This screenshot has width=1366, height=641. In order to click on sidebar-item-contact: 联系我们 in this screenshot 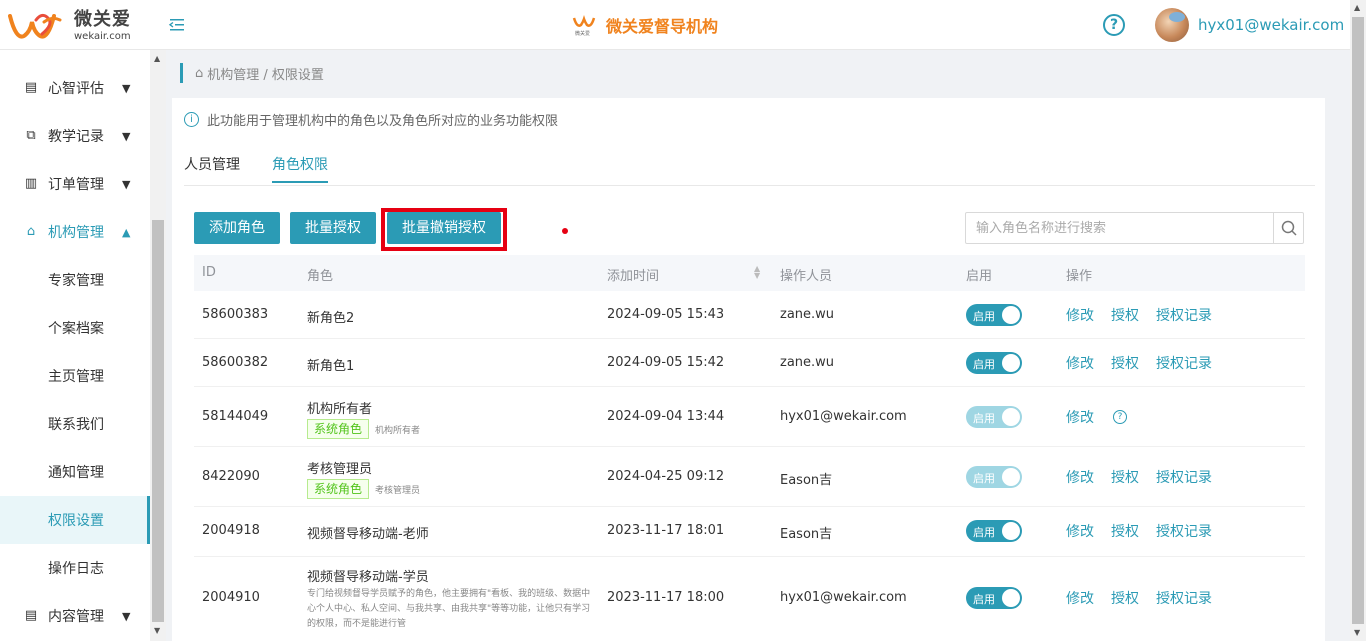, I will do `click(75, 424)`.